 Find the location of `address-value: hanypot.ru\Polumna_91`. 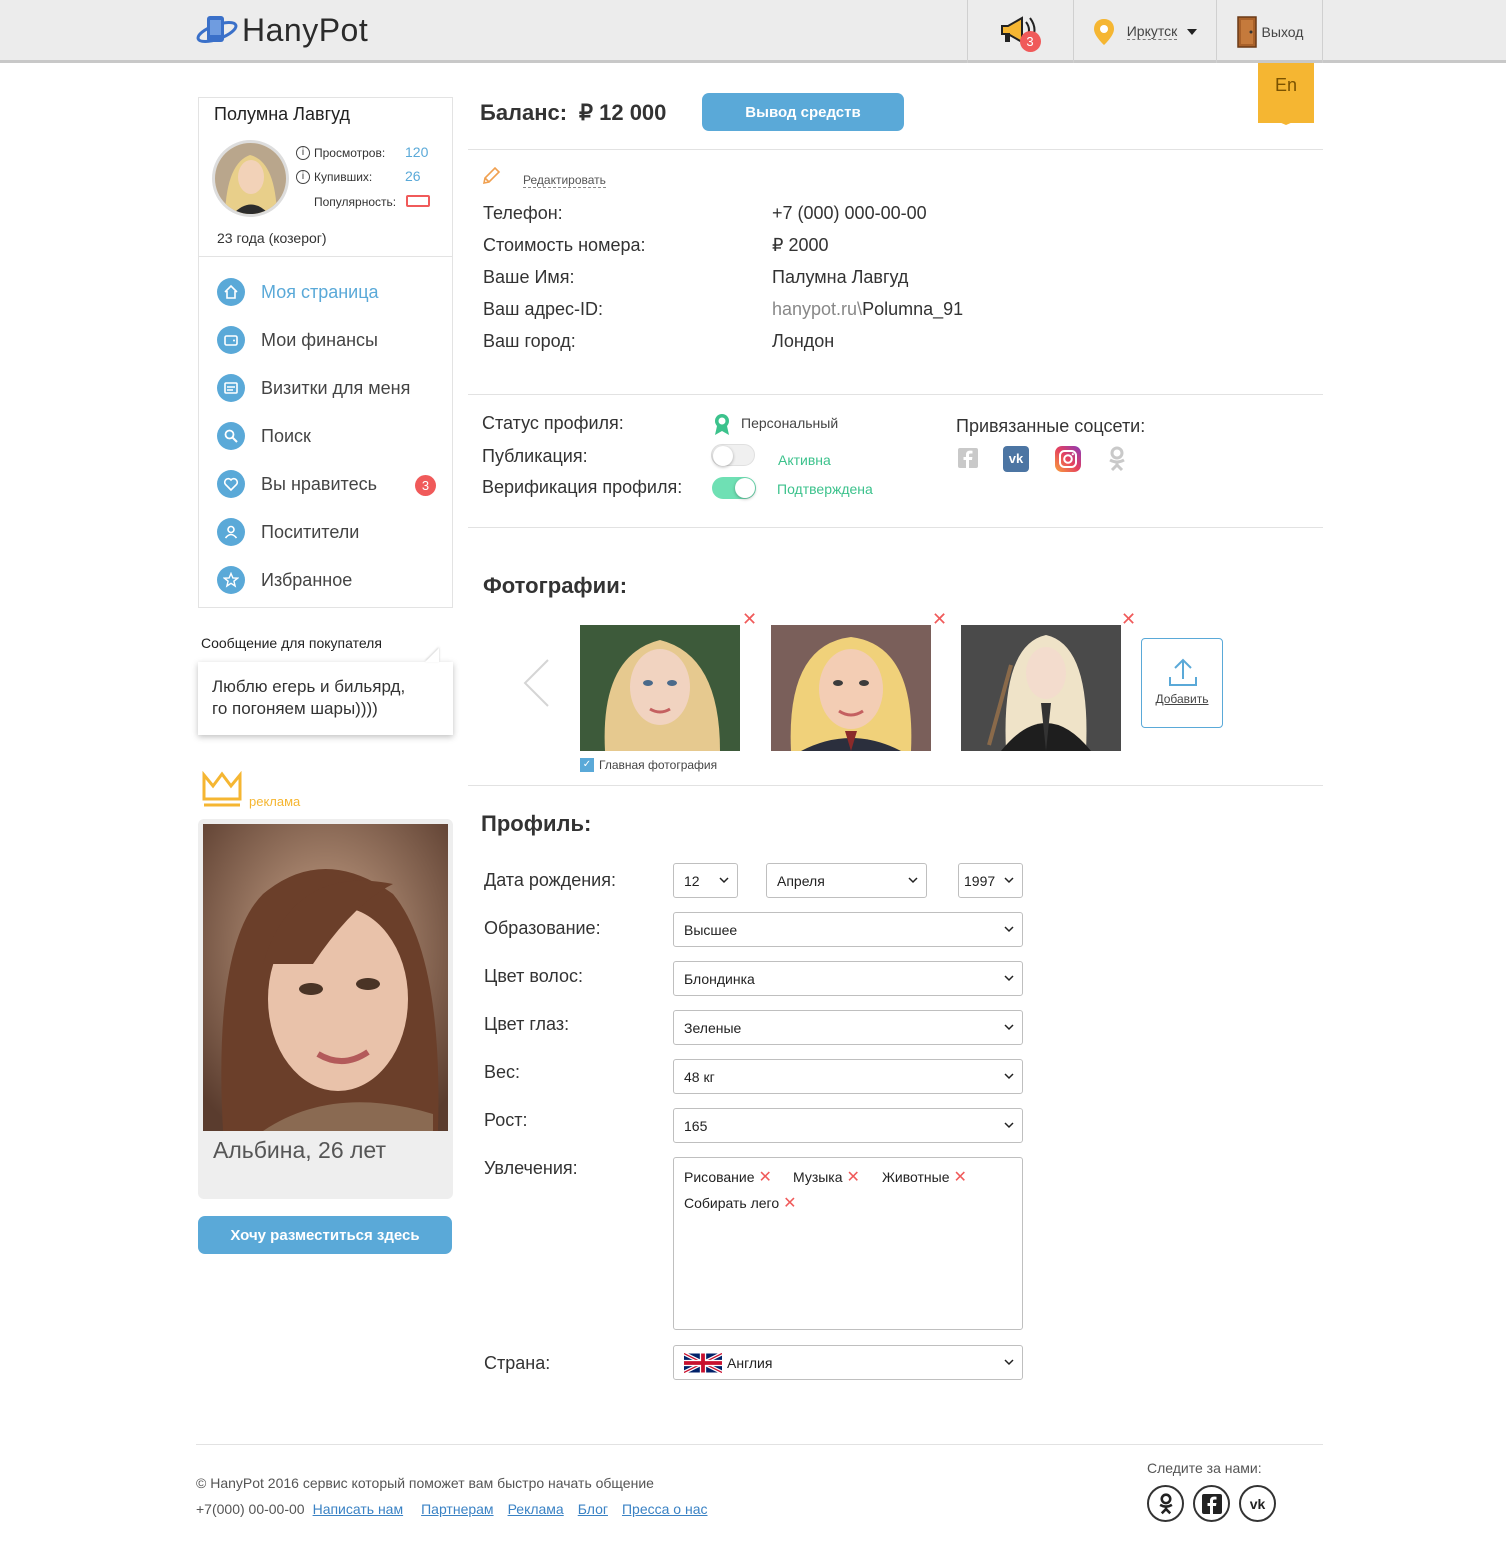

address-value: hanypot.ru\Polumna_91 is located at coordinates (867, 309).